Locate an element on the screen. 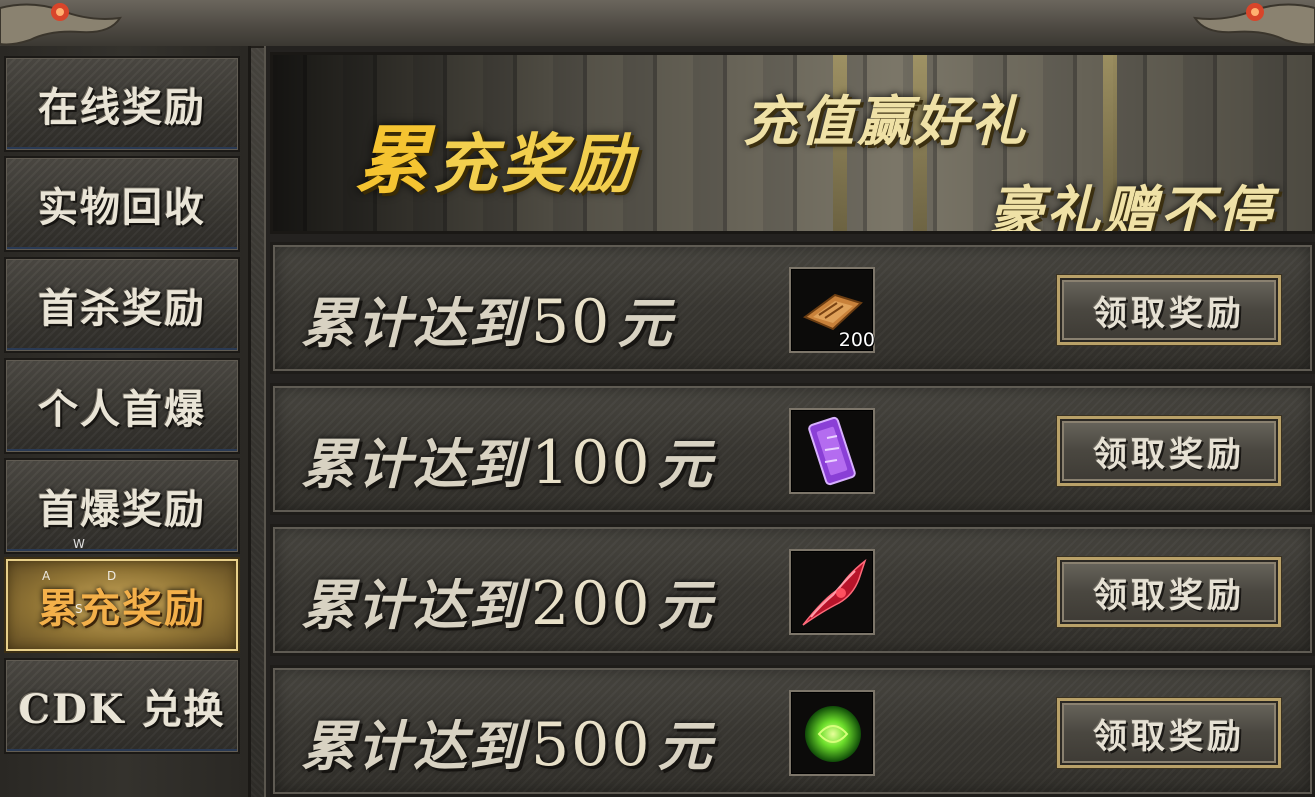 The height and width of the screenshot is (797, 1315). purple-token-icon is located at coordinates (832, 451).